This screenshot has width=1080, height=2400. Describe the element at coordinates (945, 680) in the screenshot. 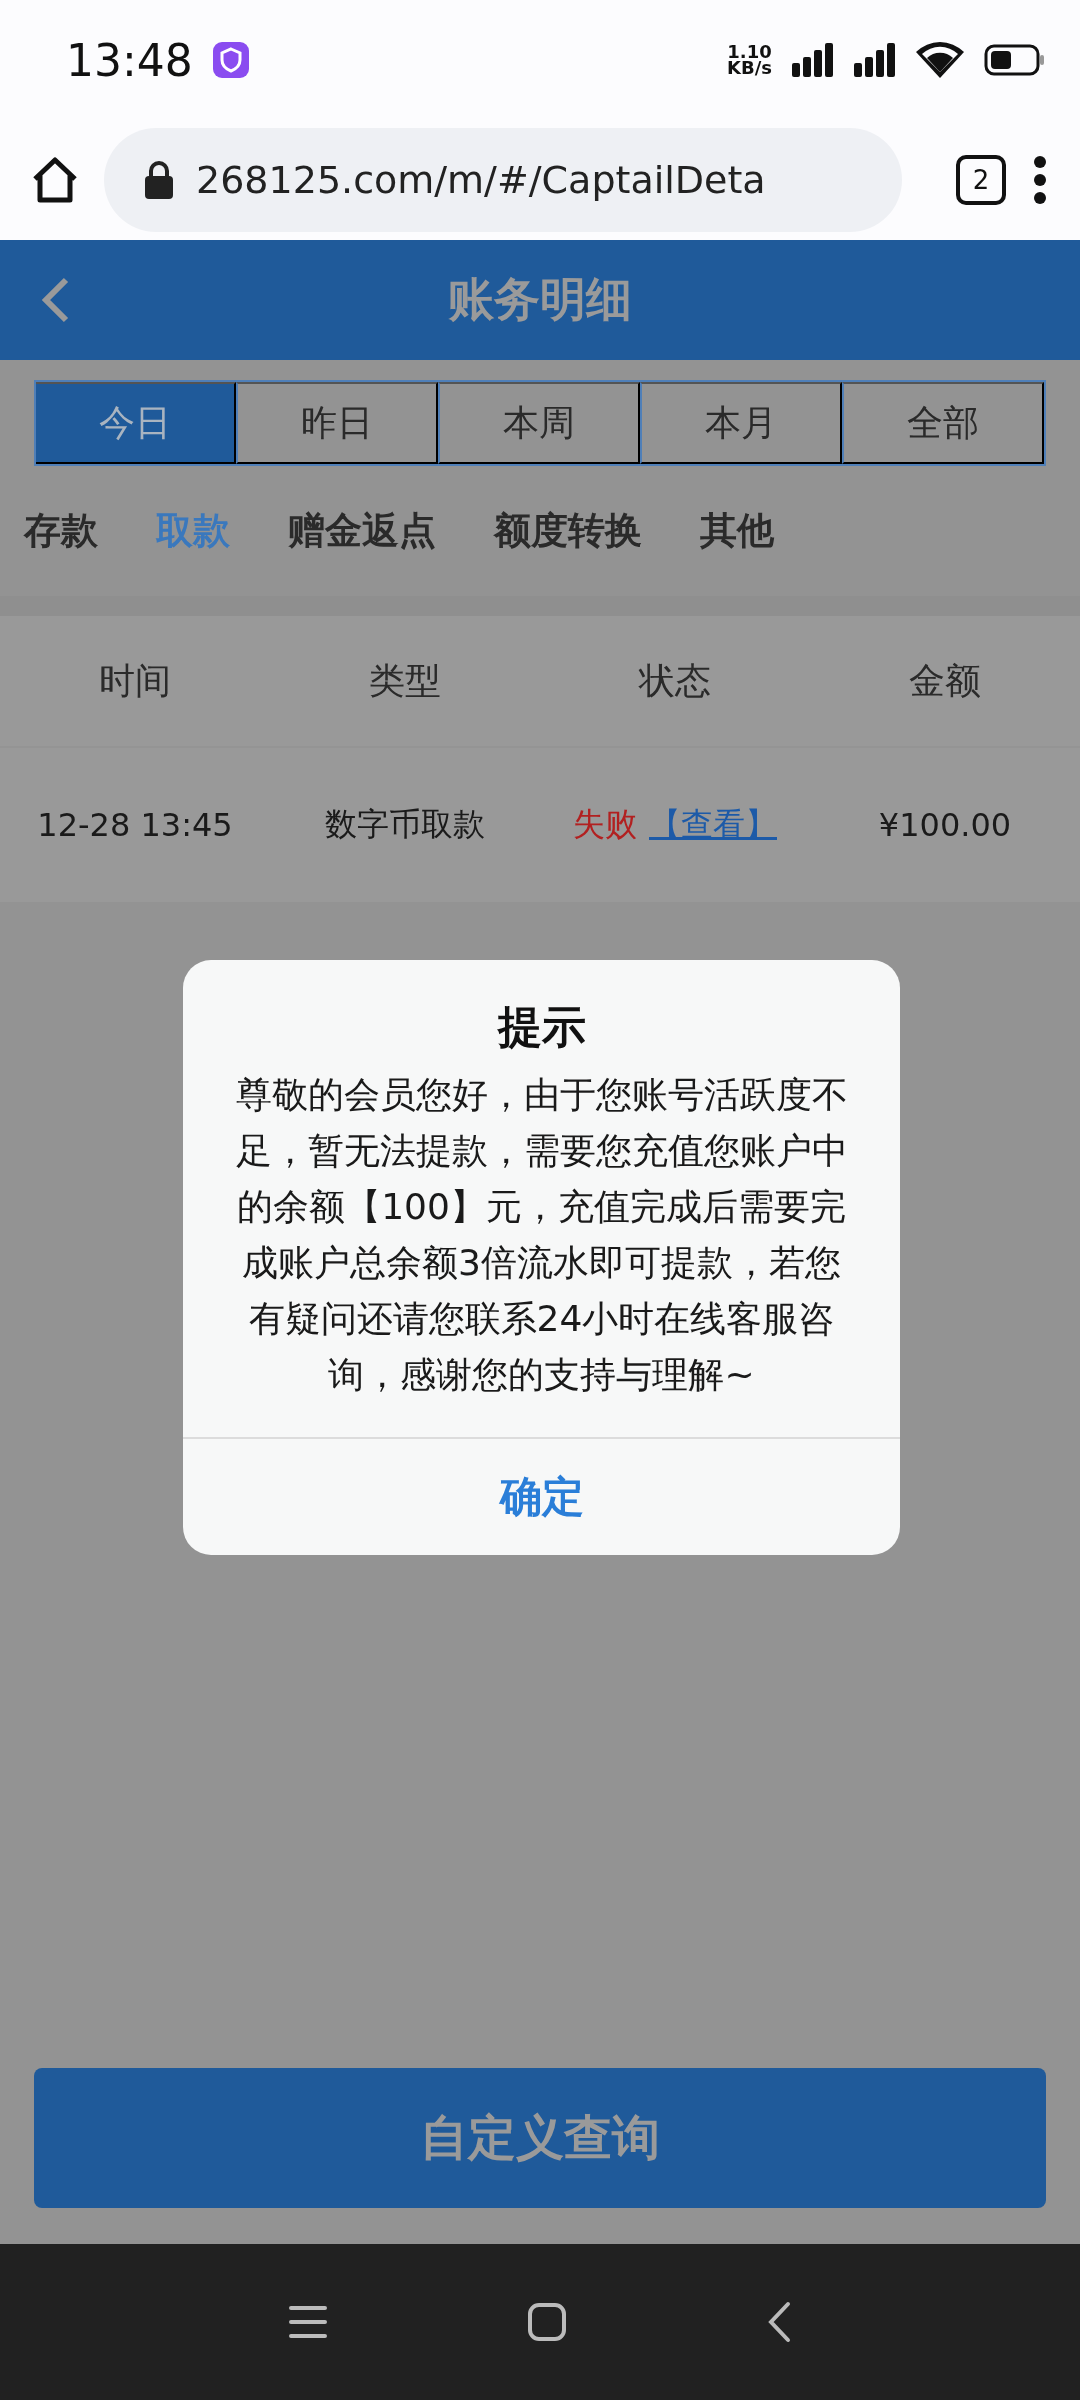

I see `column-header: 金额` at that location.